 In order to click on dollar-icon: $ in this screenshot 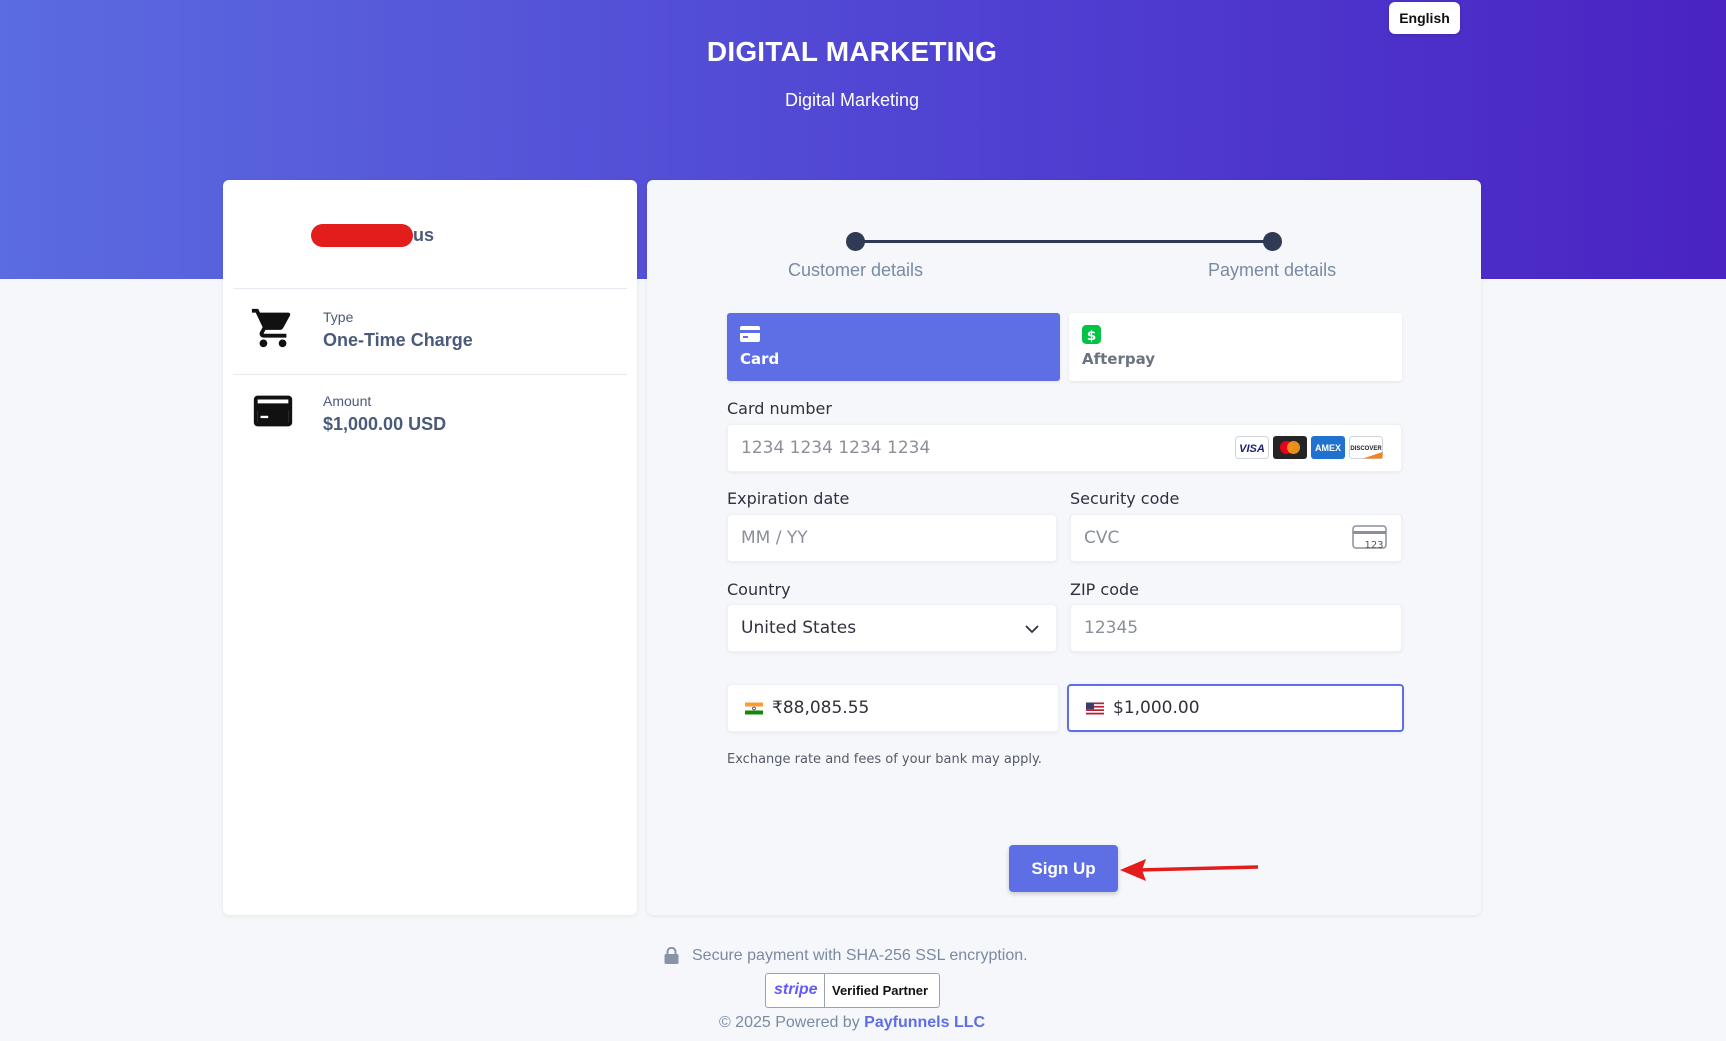, I will do `click(1091, 334)`.